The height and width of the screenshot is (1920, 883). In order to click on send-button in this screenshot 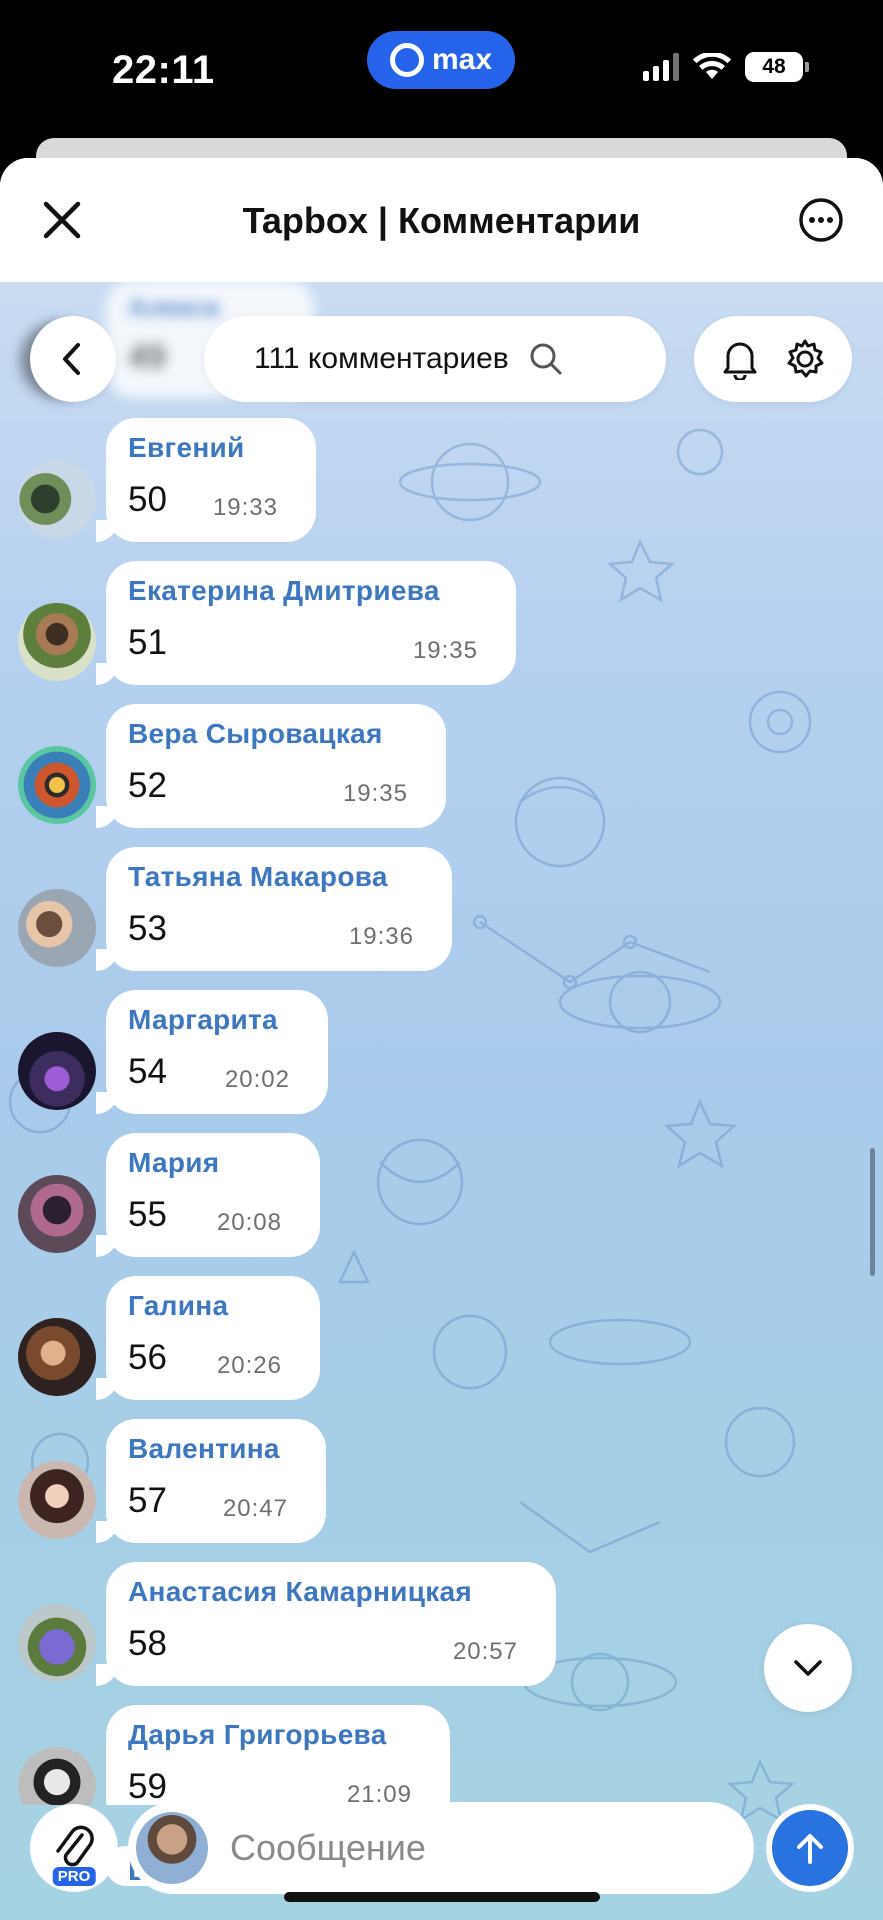, I will do `click(810, 1848)`.